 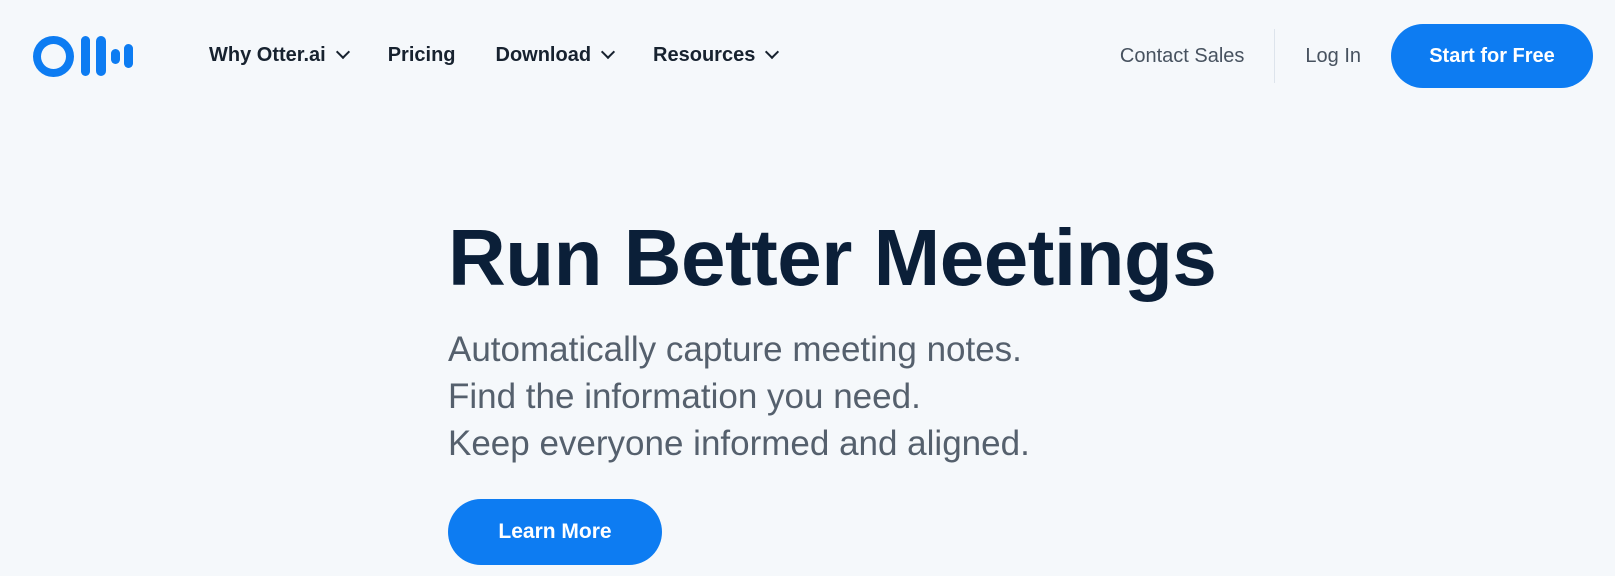 I want to click on hero-line: Find the information you need., so click(x=684, y=396).